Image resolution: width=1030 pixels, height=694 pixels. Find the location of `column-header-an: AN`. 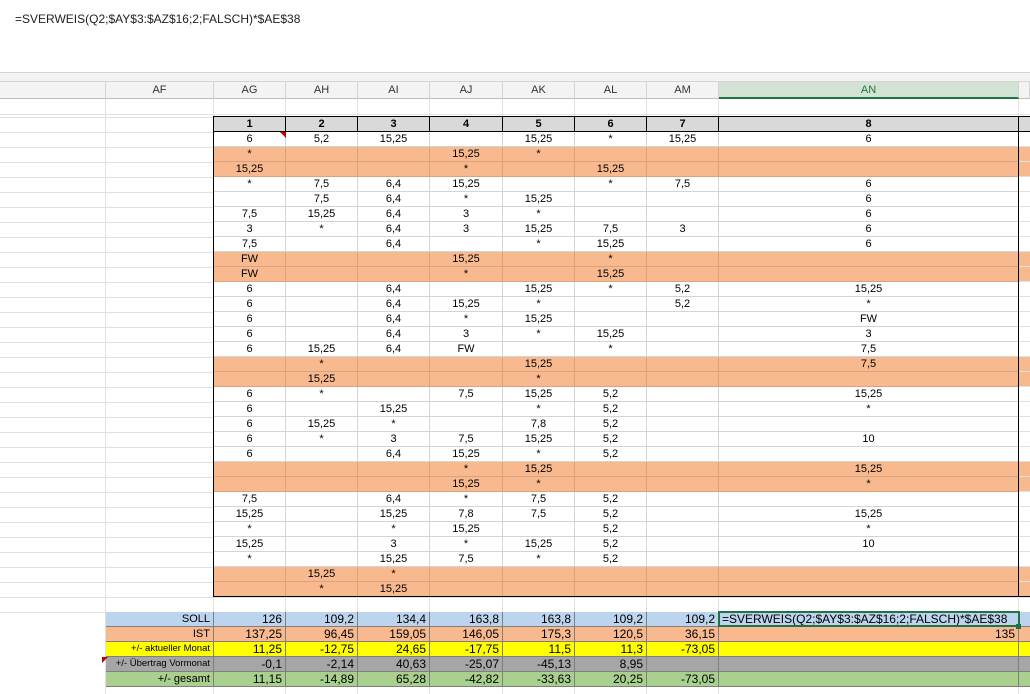

column-header-an: AN is located at coordinates (869, 90).